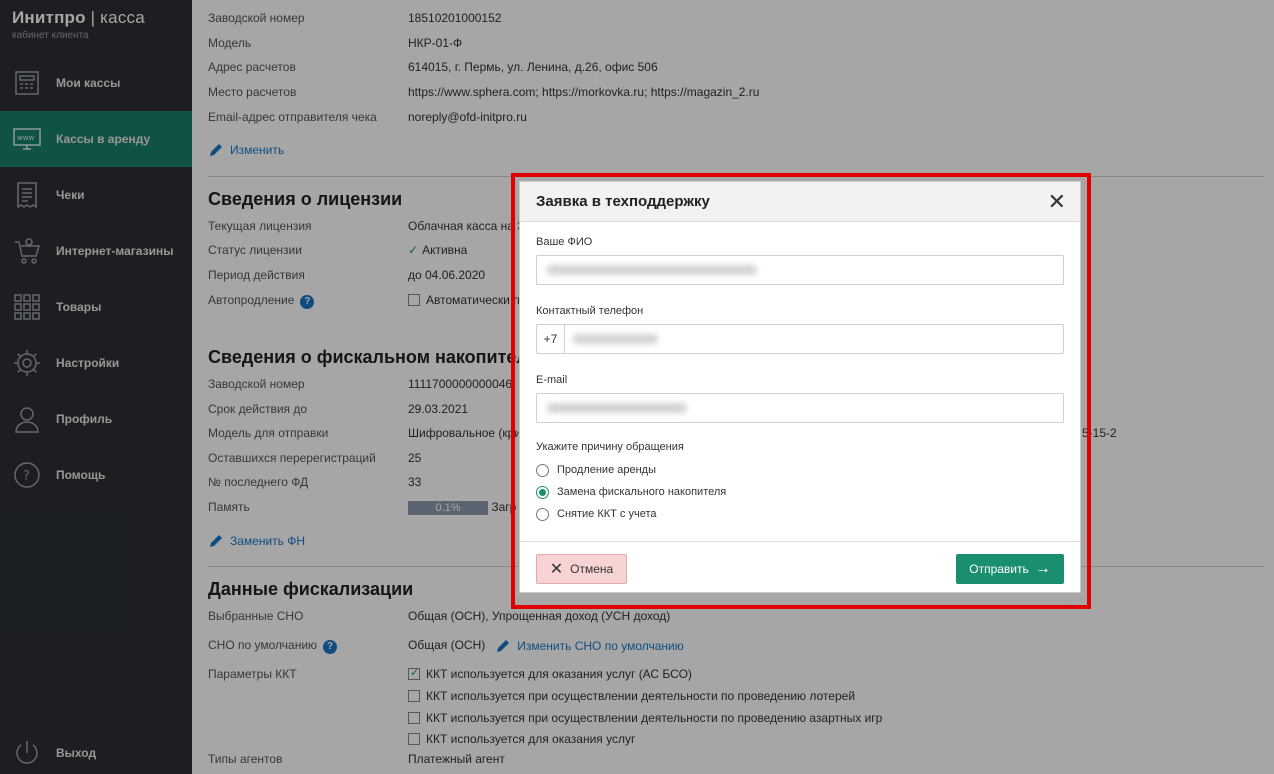  Describe the element at coordinates (800, 408) in the screenshot. I see `email-input` at that location.